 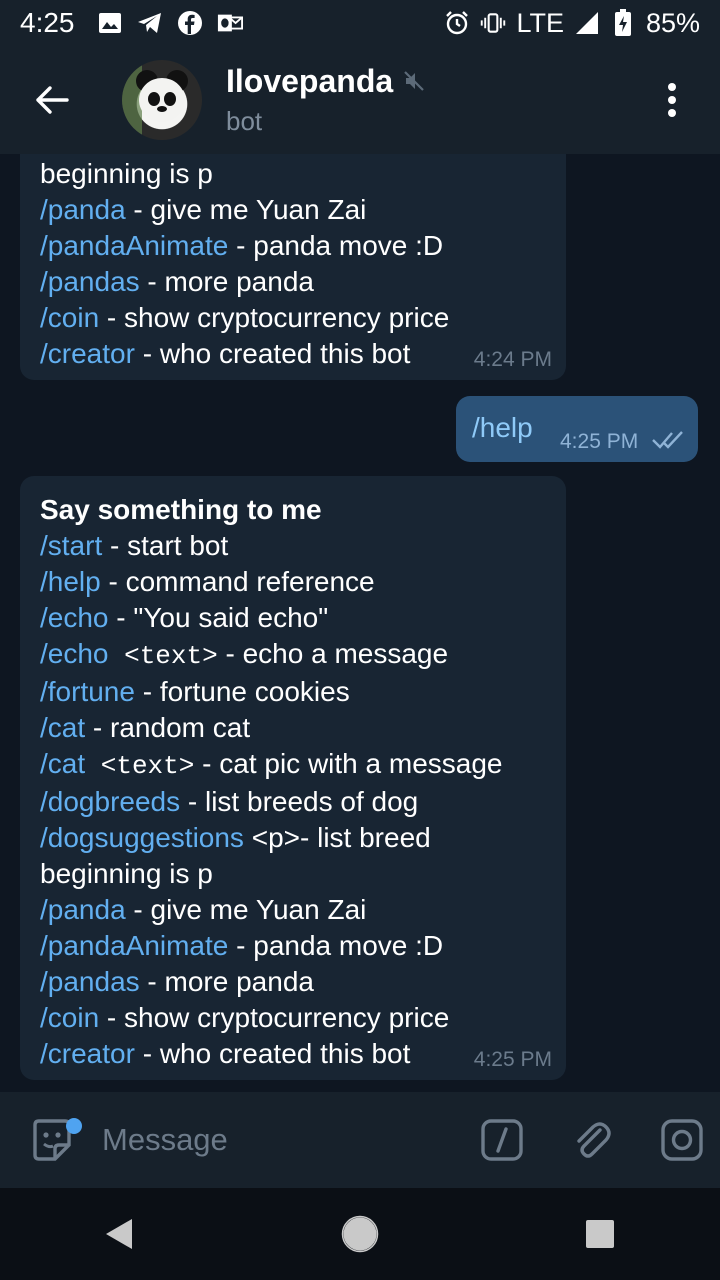 I want to click on system-nav-bar, so click(x=360, y=1234).